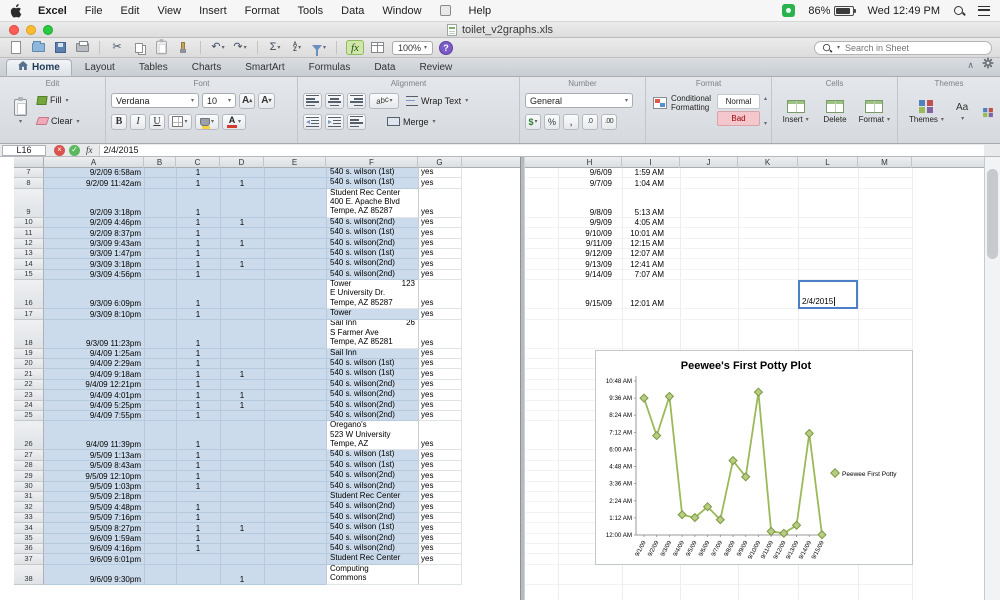 This screenshot has height=600, width=1000. Describe the element at coordinates (198, 264) in the screenshot. I see `cell-C14: 1` at that location.